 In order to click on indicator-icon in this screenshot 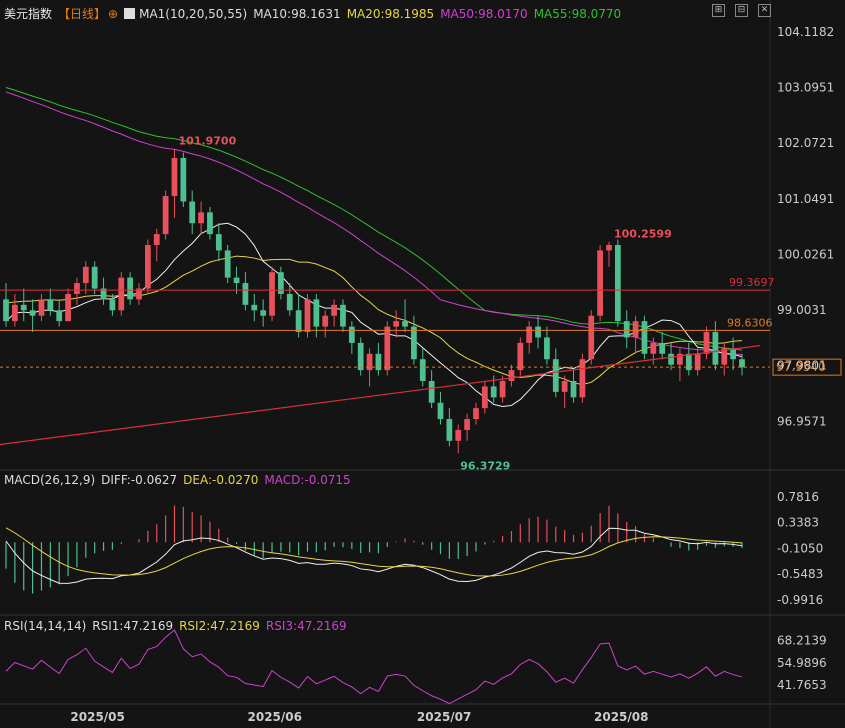, I will do `click(130, 13)`.